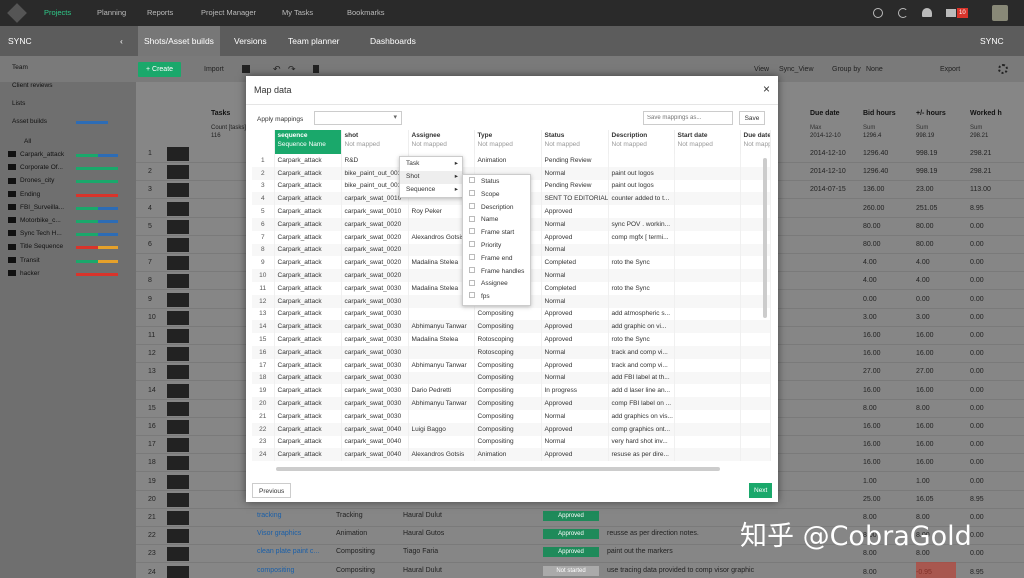 This screenshot has height=578, width=1024. What do you see at coordinates (292, 69) in the screenshot?
I see `redo-icon: ↷` at bounding box center [292, 69].